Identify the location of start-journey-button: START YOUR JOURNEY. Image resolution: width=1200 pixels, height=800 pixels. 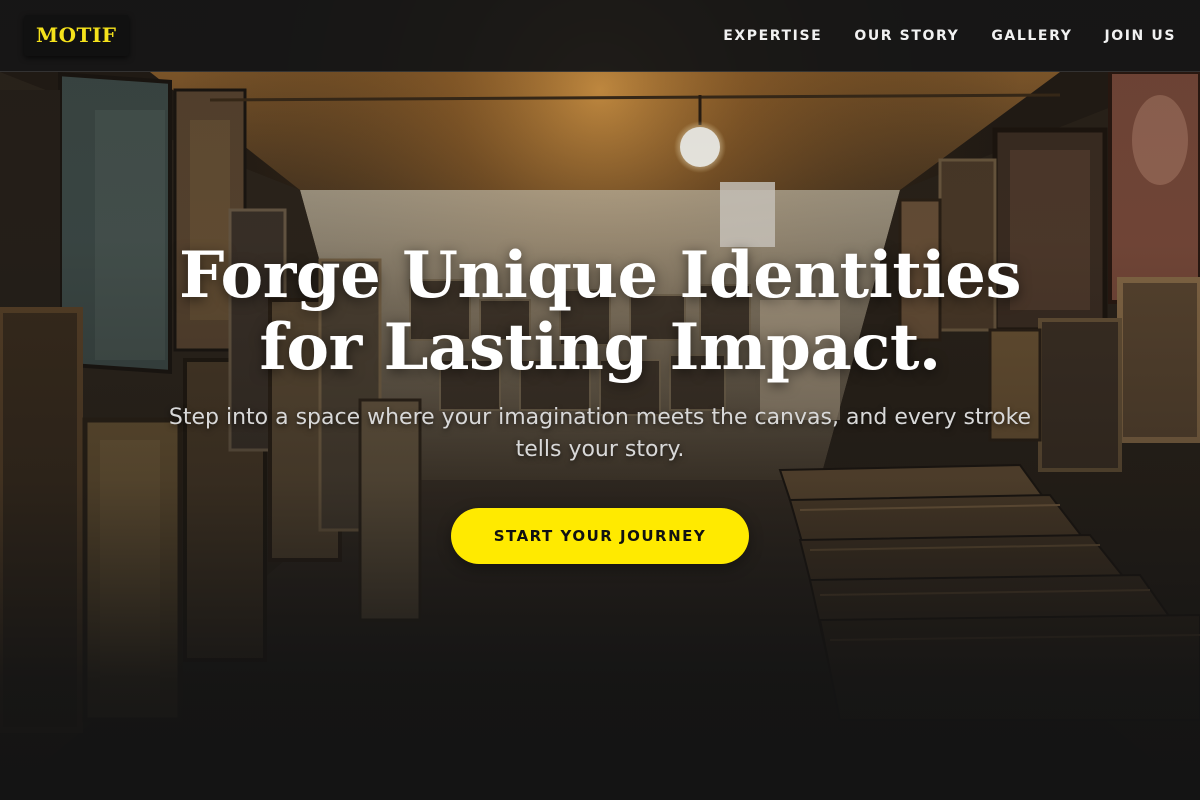
(600, 536).